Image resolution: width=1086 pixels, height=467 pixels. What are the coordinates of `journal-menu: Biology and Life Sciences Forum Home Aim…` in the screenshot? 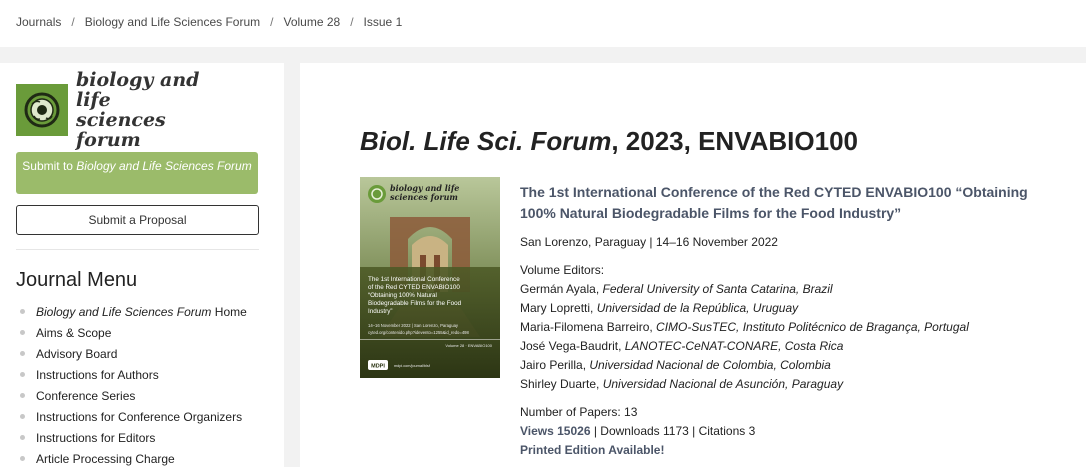 It's located at (133, 385).